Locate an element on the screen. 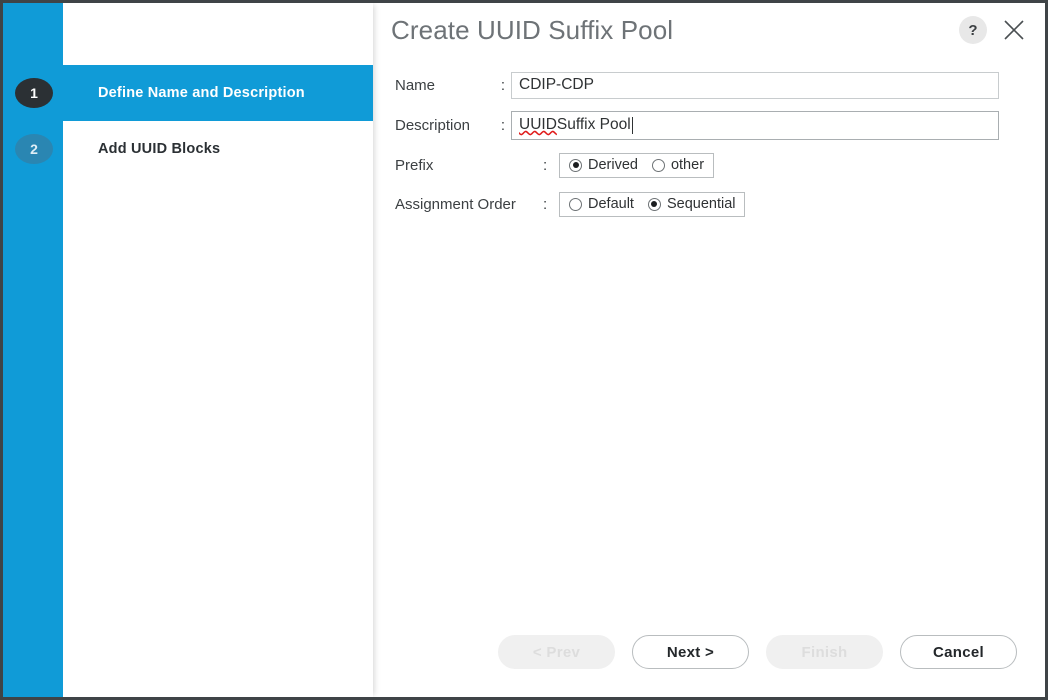 The width and height of the screenshot is (1048, 700). form-row-name: Name : CDIP-CDP is located at coordinates (697, 85).